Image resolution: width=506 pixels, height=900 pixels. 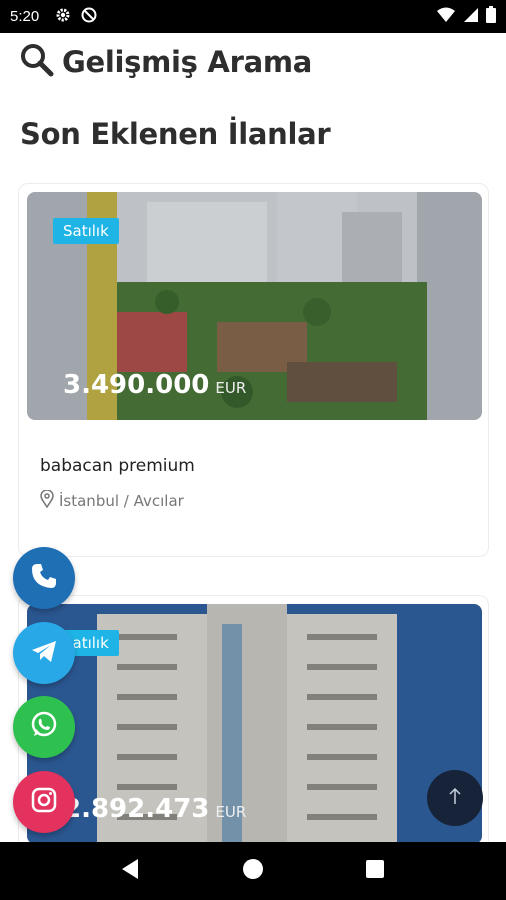 I want to click on wifi-icon, so click(x=446, y=17).